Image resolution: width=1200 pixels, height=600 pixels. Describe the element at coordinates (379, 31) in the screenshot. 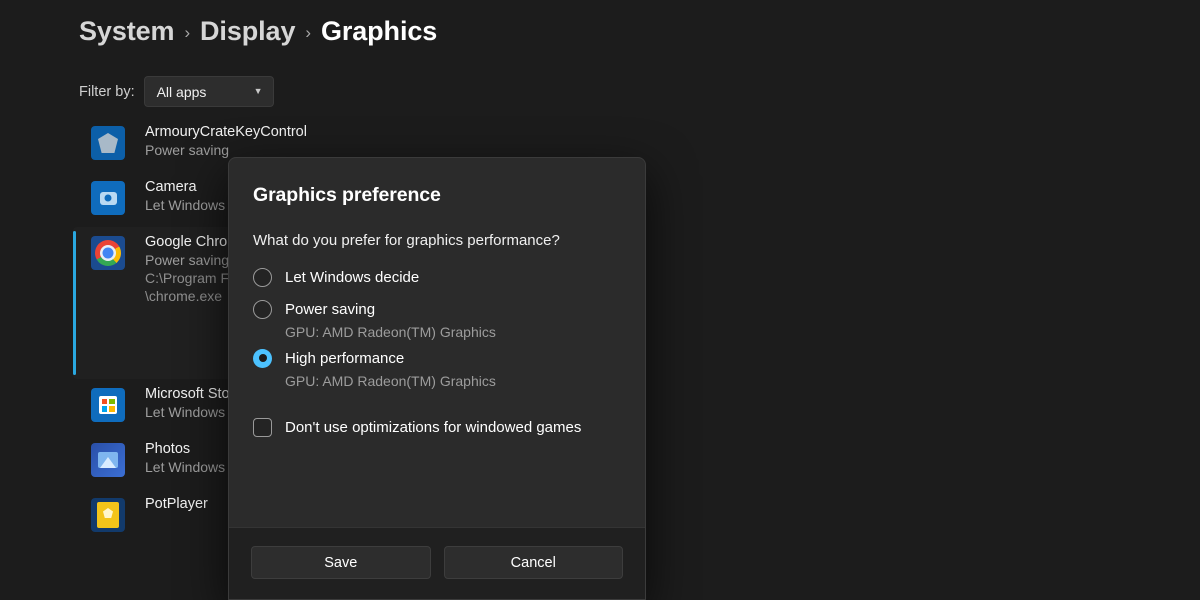

I see `breadcrumb-item-graphics: Graphics` at that location.